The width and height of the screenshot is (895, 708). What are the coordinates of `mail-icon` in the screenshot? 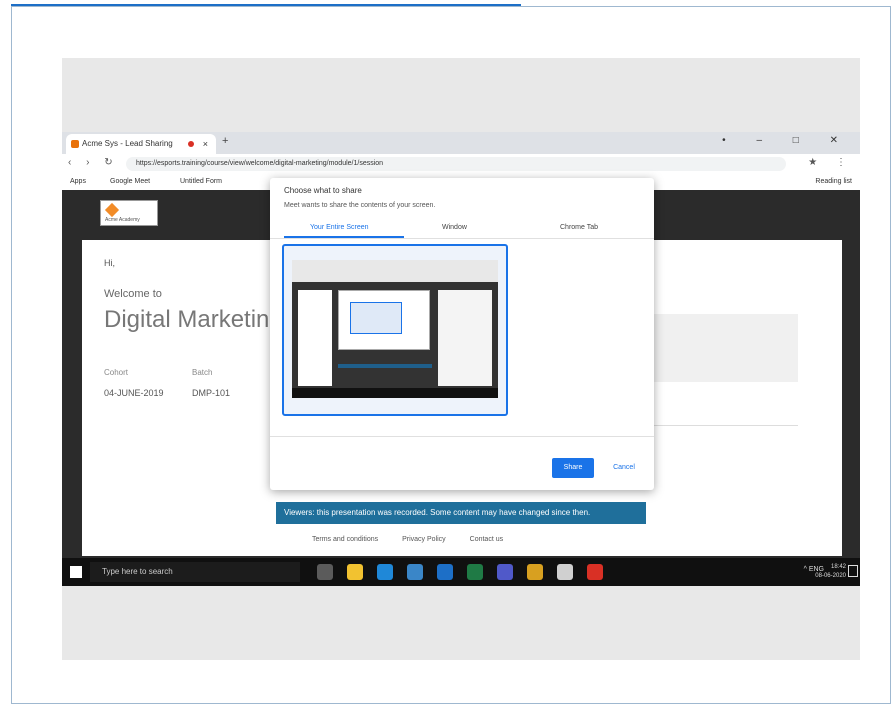 It's located at (445, 572).